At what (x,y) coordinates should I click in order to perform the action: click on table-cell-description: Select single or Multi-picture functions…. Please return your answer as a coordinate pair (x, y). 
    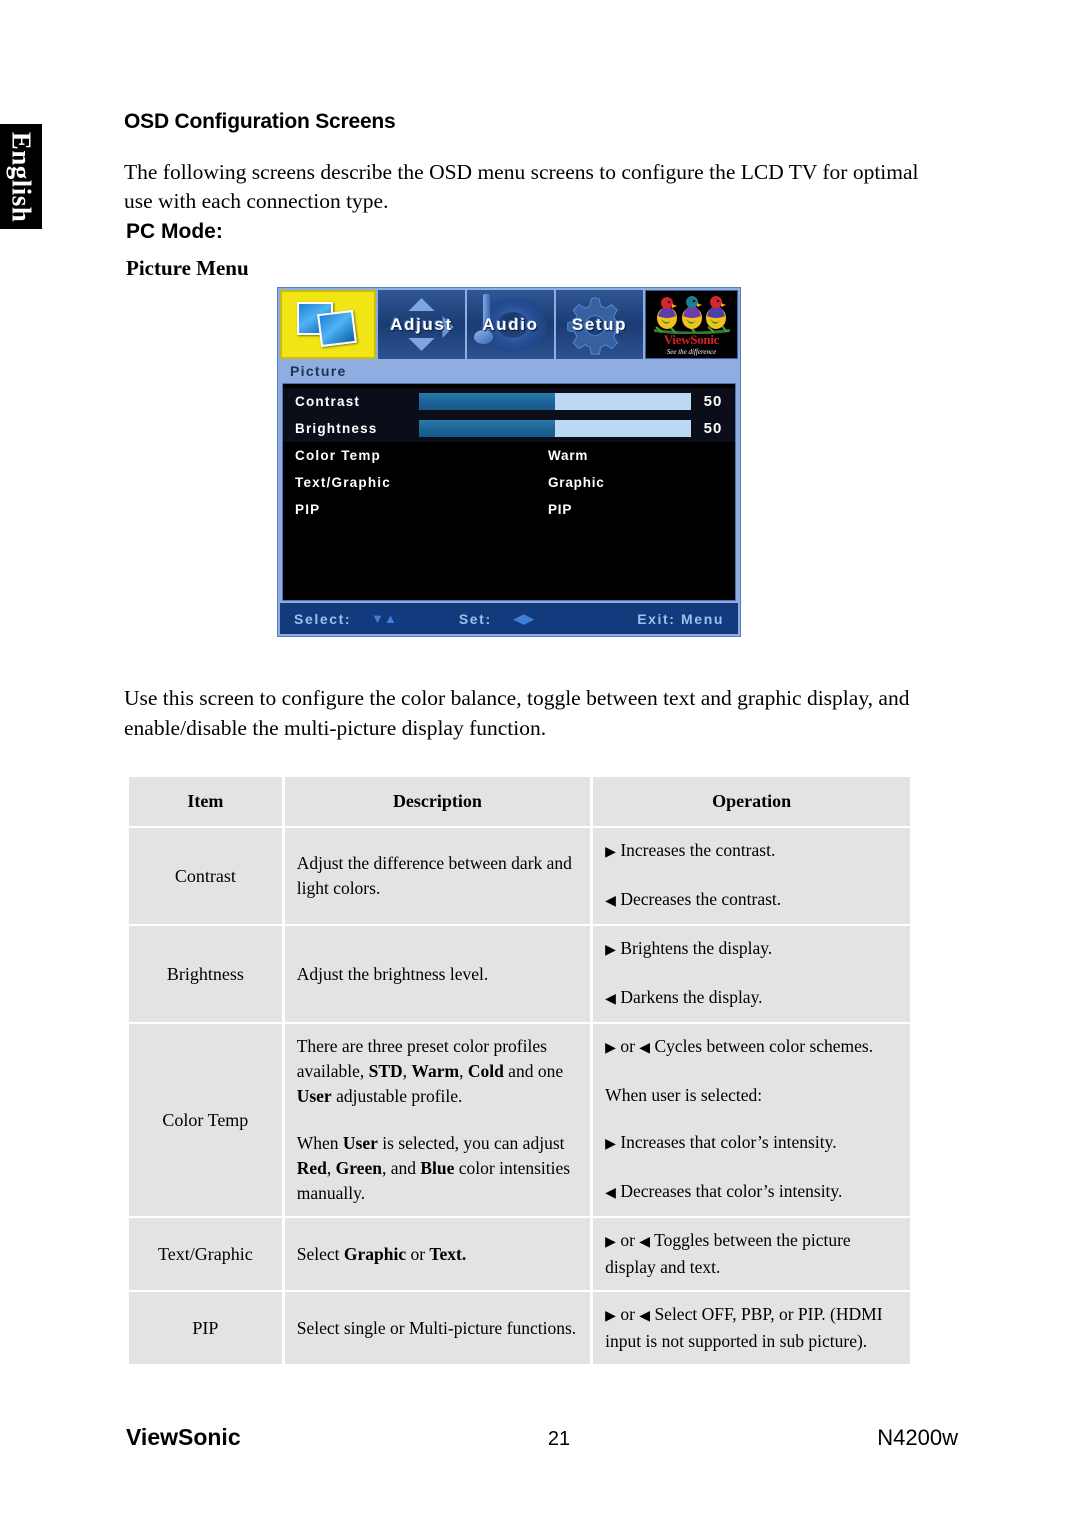
    Looking at the image, I should click on (437, 1328).